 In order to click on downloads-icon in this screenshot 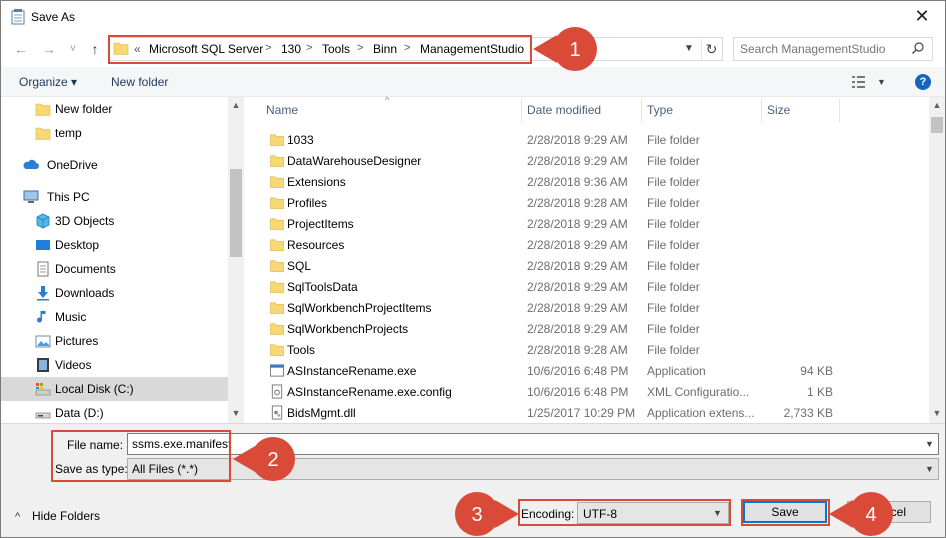, I will do `click(43, 293)`.